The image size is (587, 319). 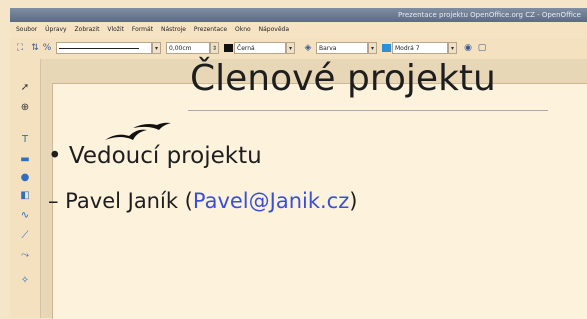 What do you see at coordinates (214, 48) in the screenshot?
I see `spinner-icon: ⇕` at bounding box center [214, 48].